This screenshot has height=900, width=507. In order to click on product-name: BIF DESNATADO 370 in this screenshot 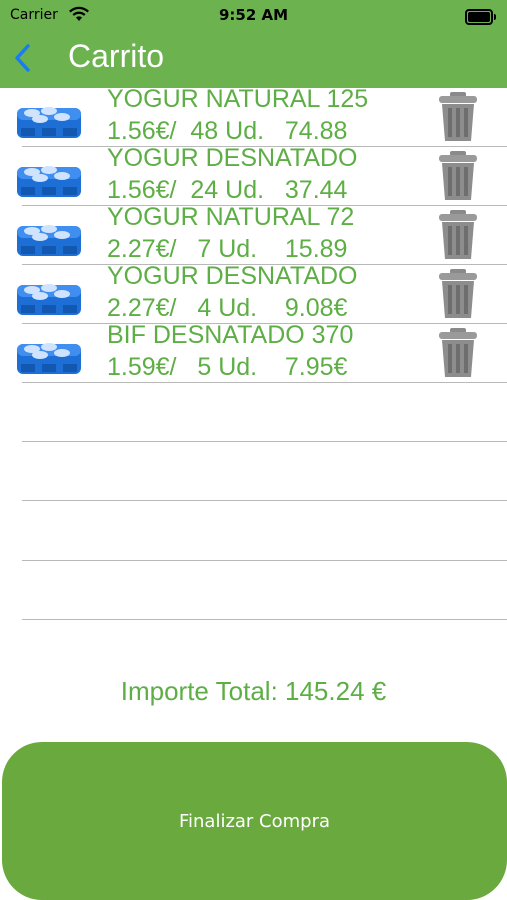, I will do `click(230, 335)`.